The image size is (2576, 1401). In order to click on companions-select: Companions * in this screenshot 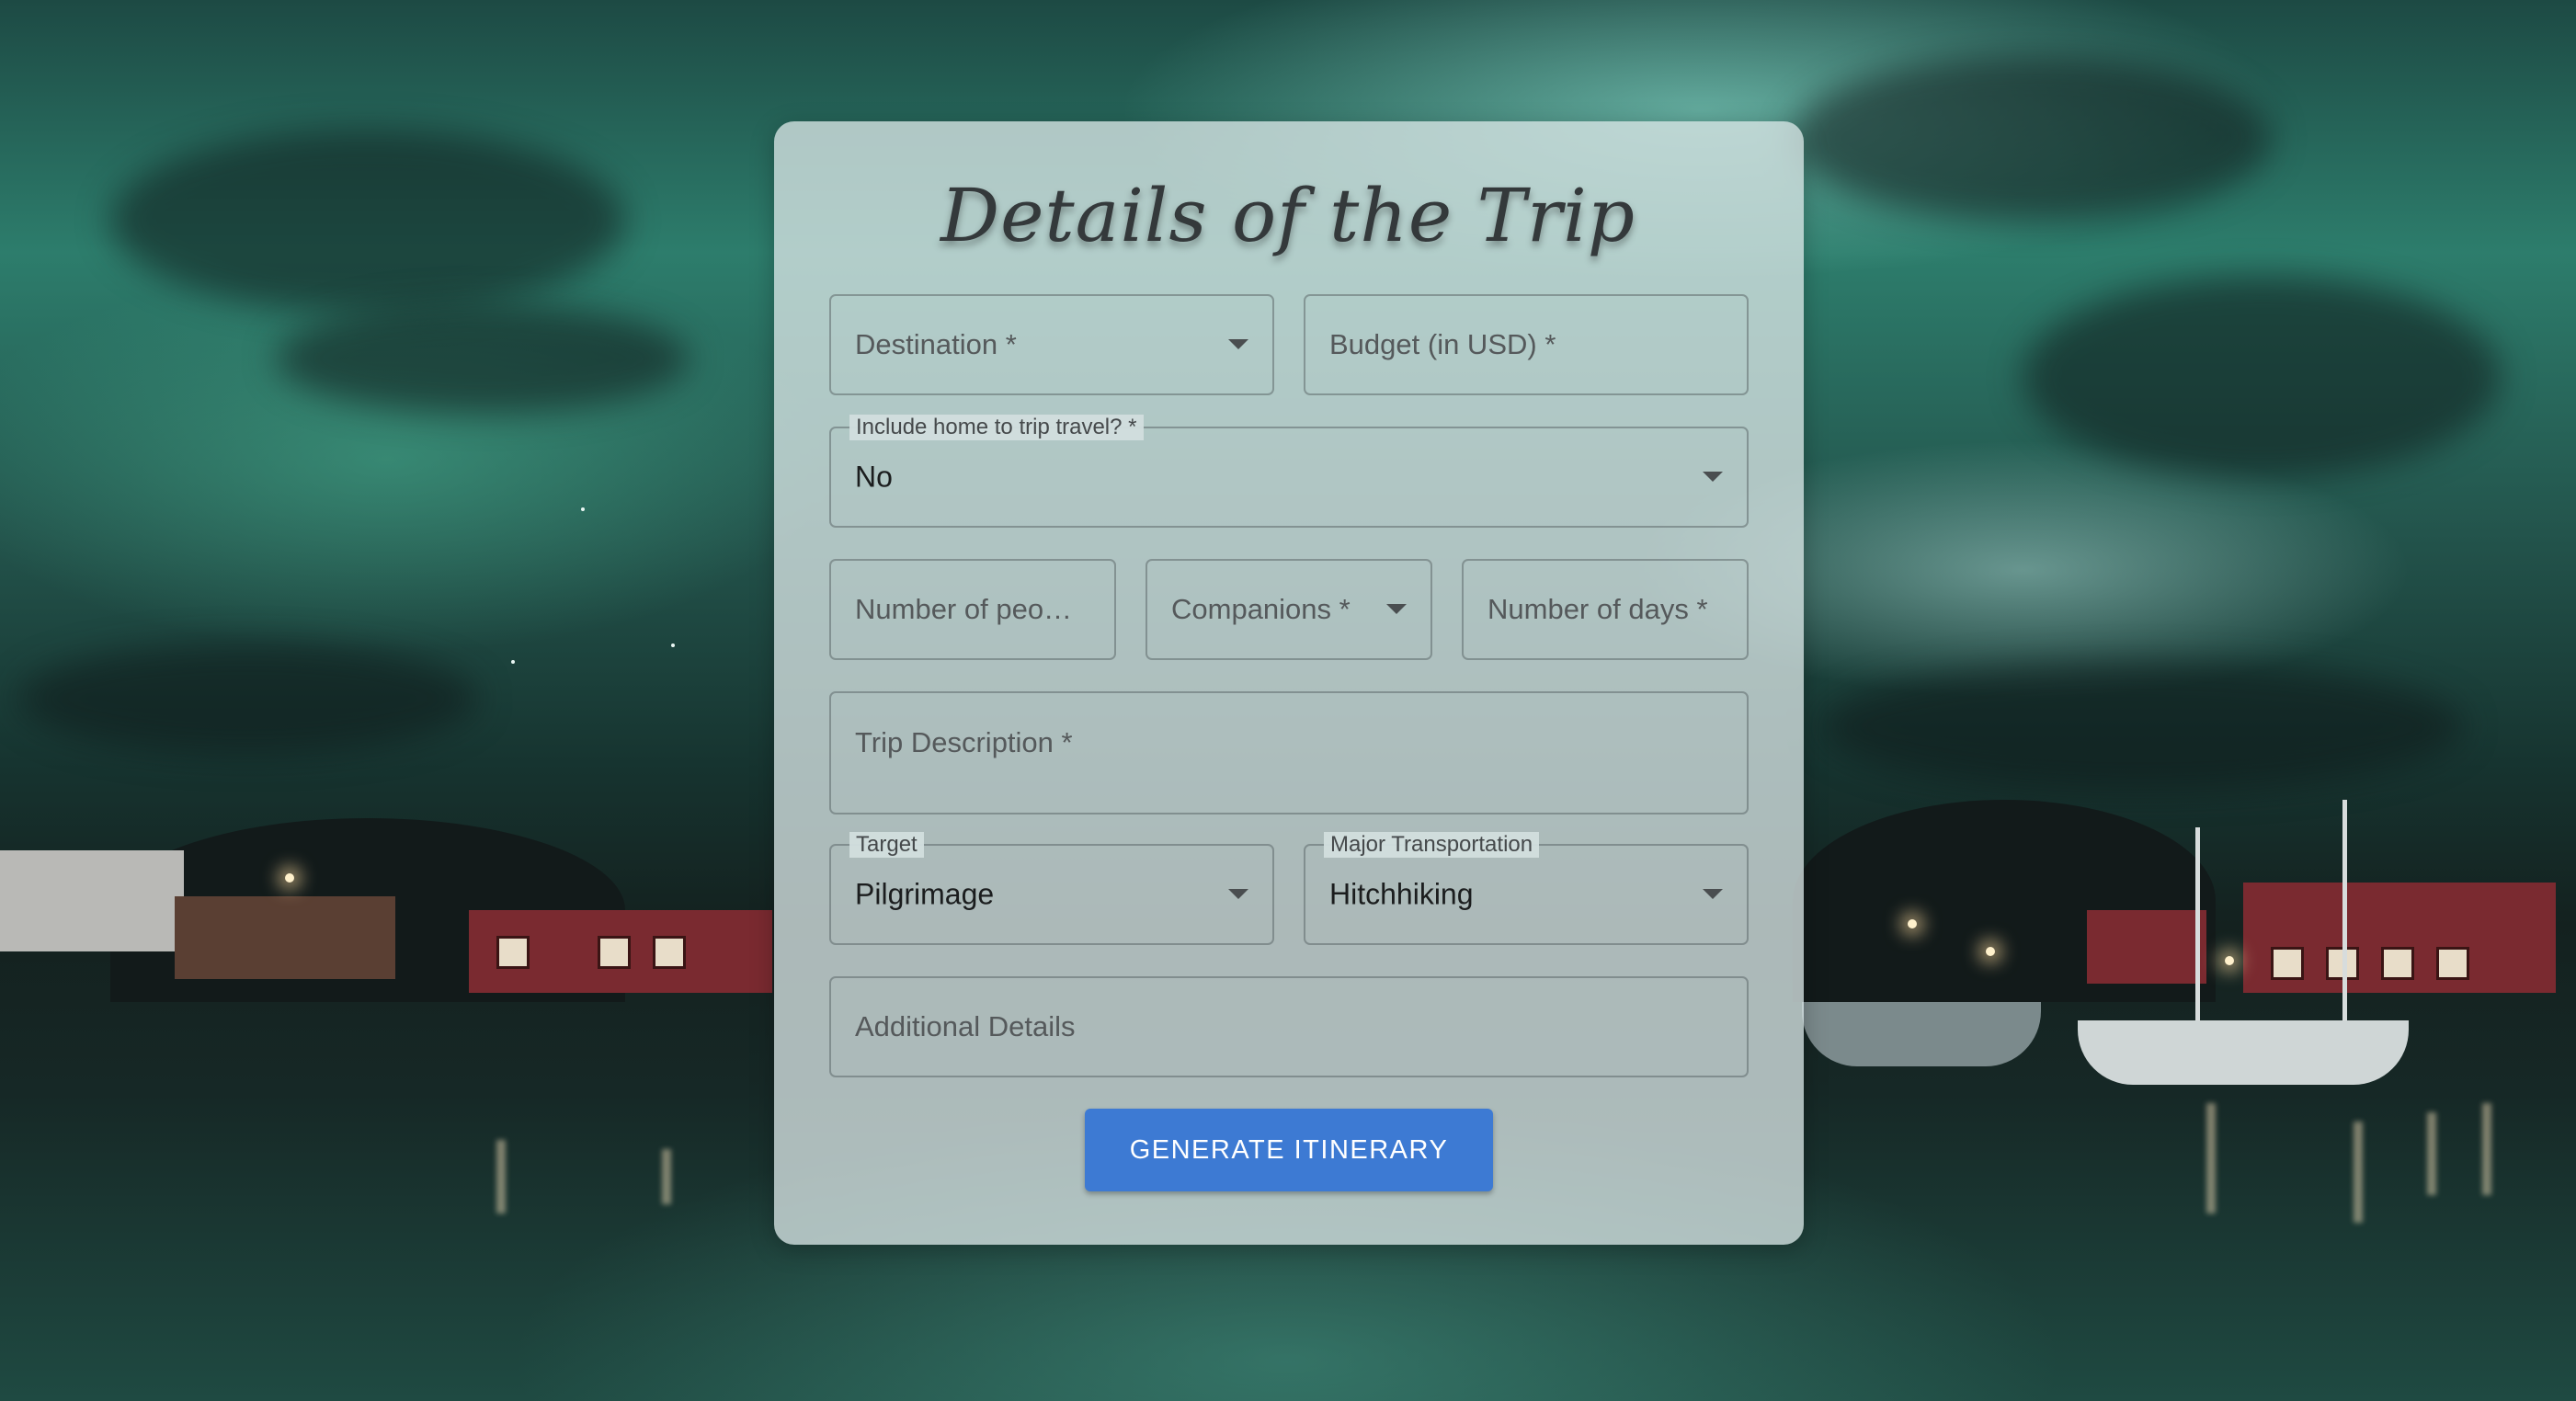, I will do `click(1289, 609)`.